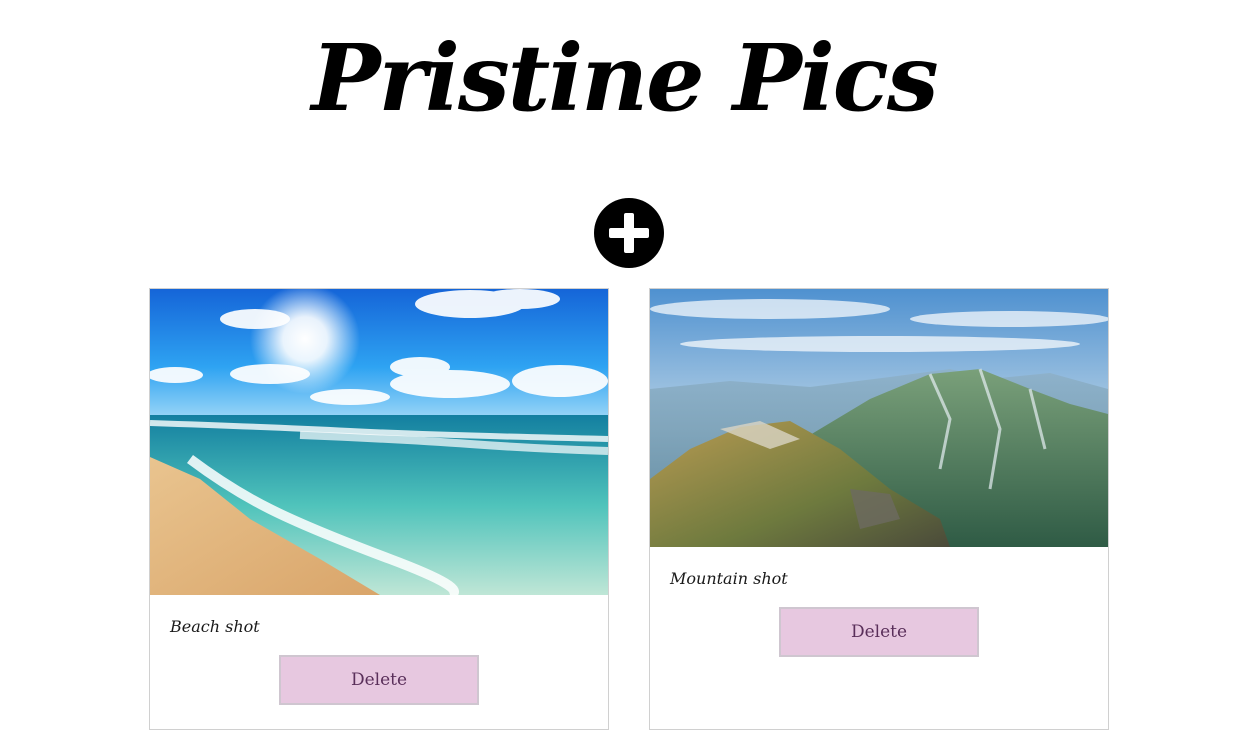 This screenshot has height=730, width=1248. What do you see at coordinates (624, 78) in the screenshot?
I see `page-title: Pristine Pics` at bounding box center [624, 78].